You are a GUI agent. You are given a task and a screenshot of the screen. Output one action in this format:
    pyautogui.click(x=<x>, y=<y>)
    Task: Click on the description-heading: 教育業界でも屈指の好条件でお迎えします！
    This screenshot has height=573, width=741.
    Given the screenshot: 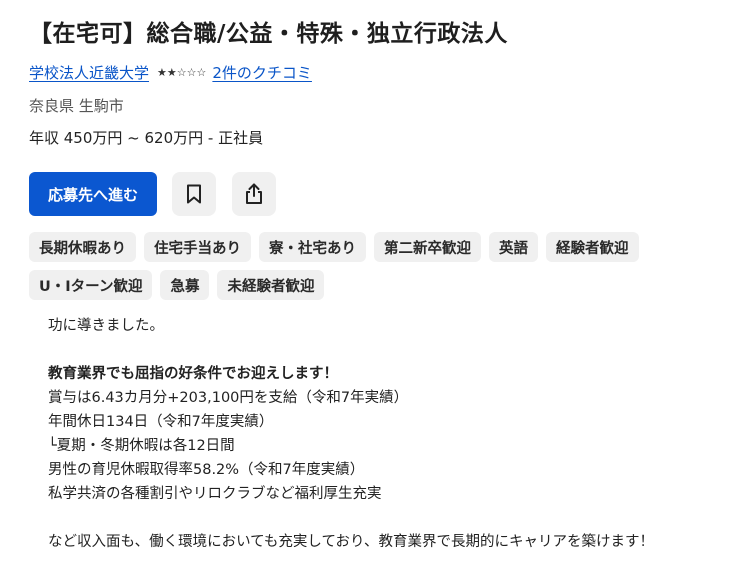 What is the action you would take?
    pyautogui.click(x=193, y=374)
    